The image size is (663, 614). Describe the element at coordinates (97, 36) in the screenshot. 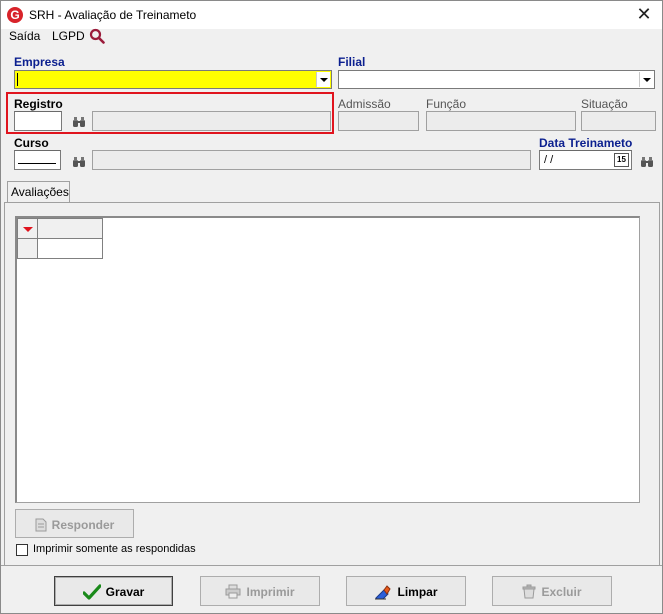

I see `search-icon` at that location.